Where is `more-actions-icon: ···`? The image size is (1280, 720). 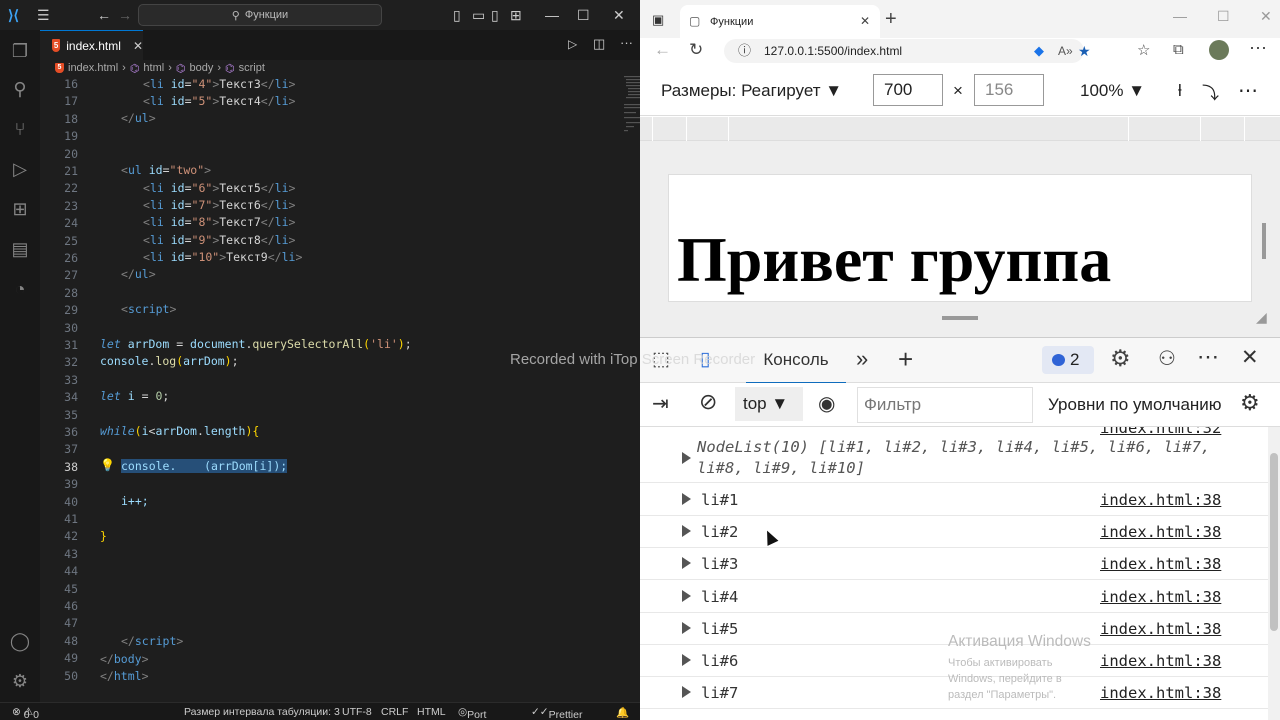 more-actions-icon: ··· is located at coordinates (626, 42).